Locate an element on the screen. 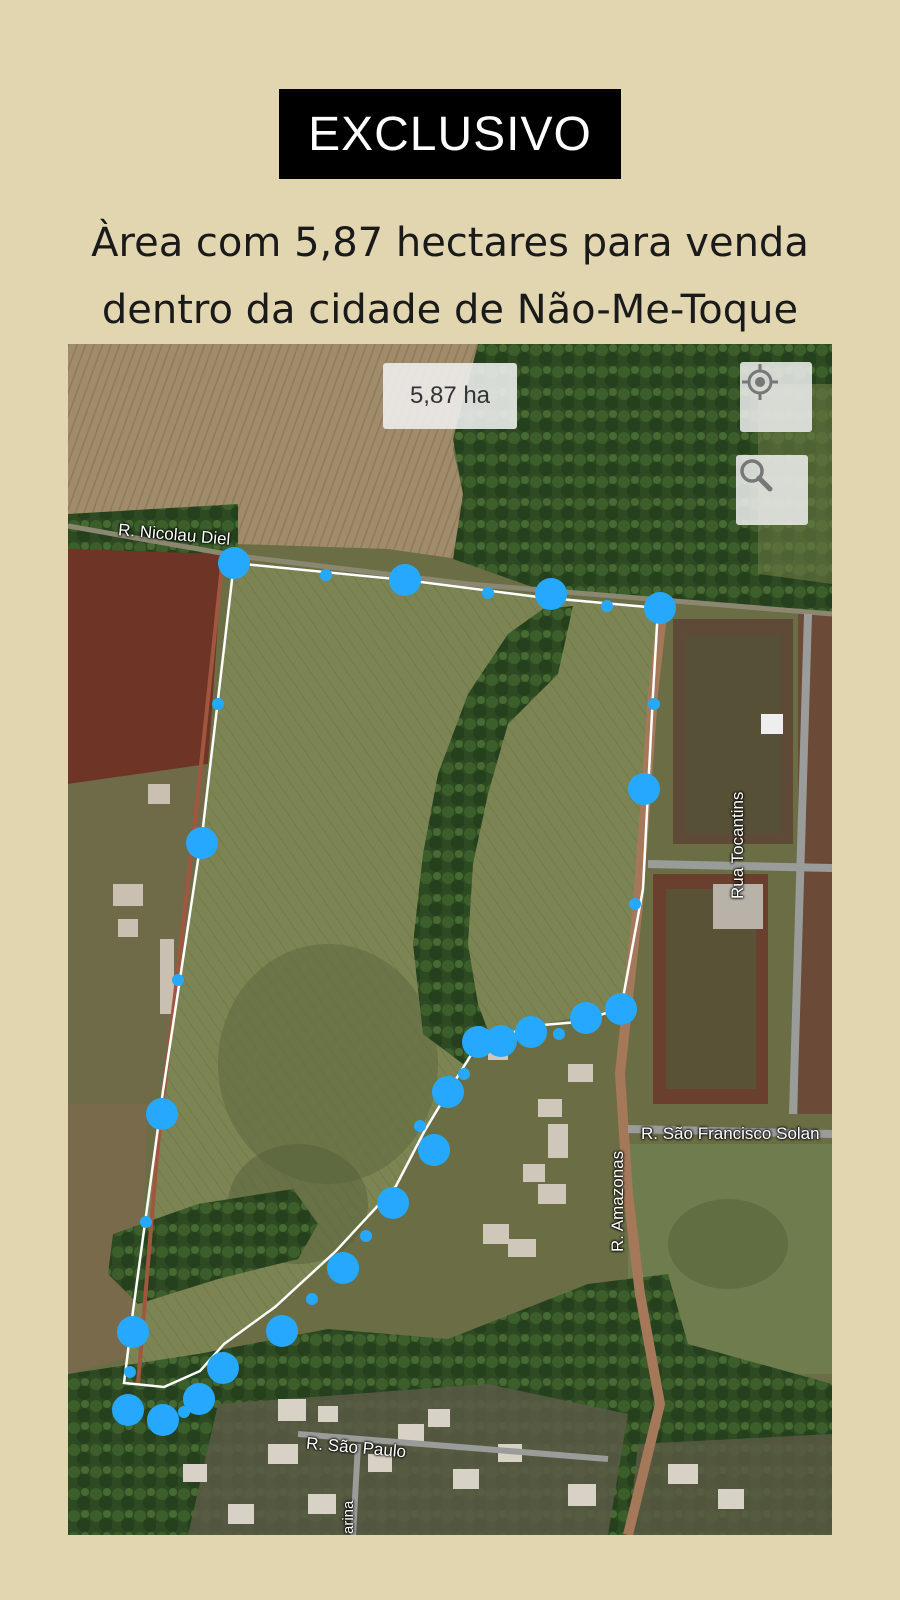  crosshair-icon is located at coordinates (760, 382).